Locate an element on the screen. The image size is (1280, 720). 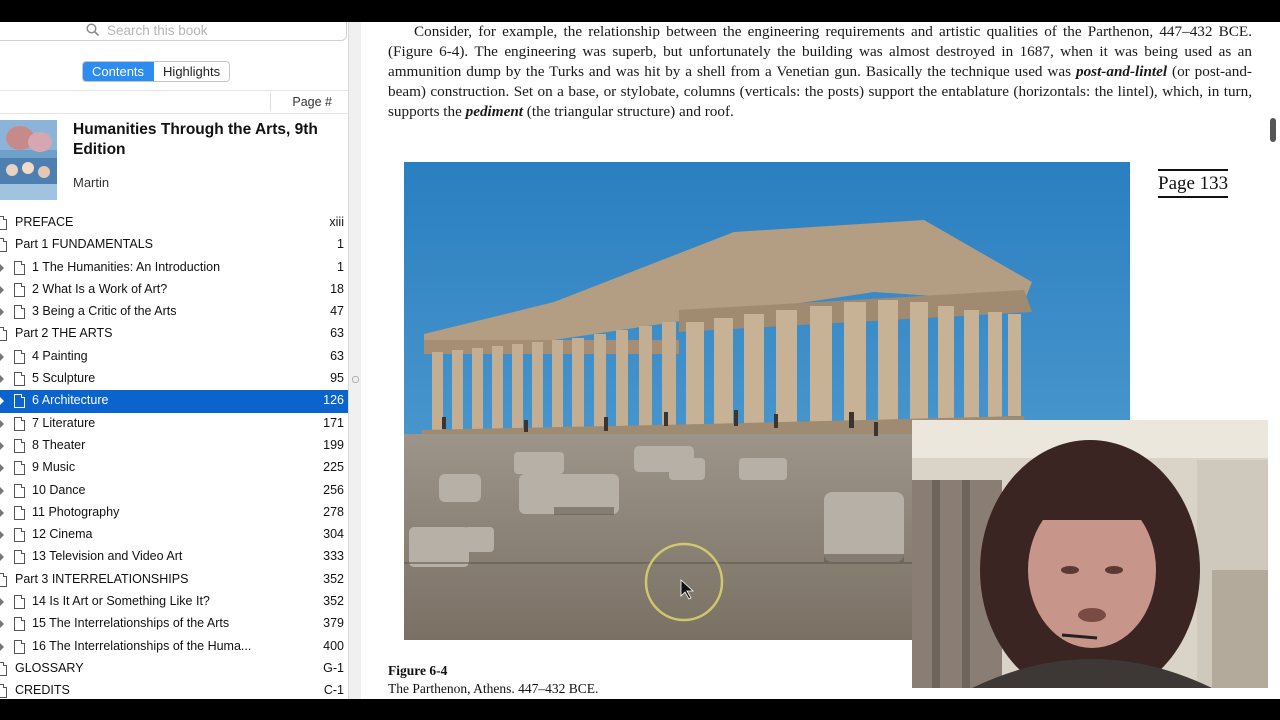
toc-item: GLOSSARY G-1 is located at coordinates (174, 669).